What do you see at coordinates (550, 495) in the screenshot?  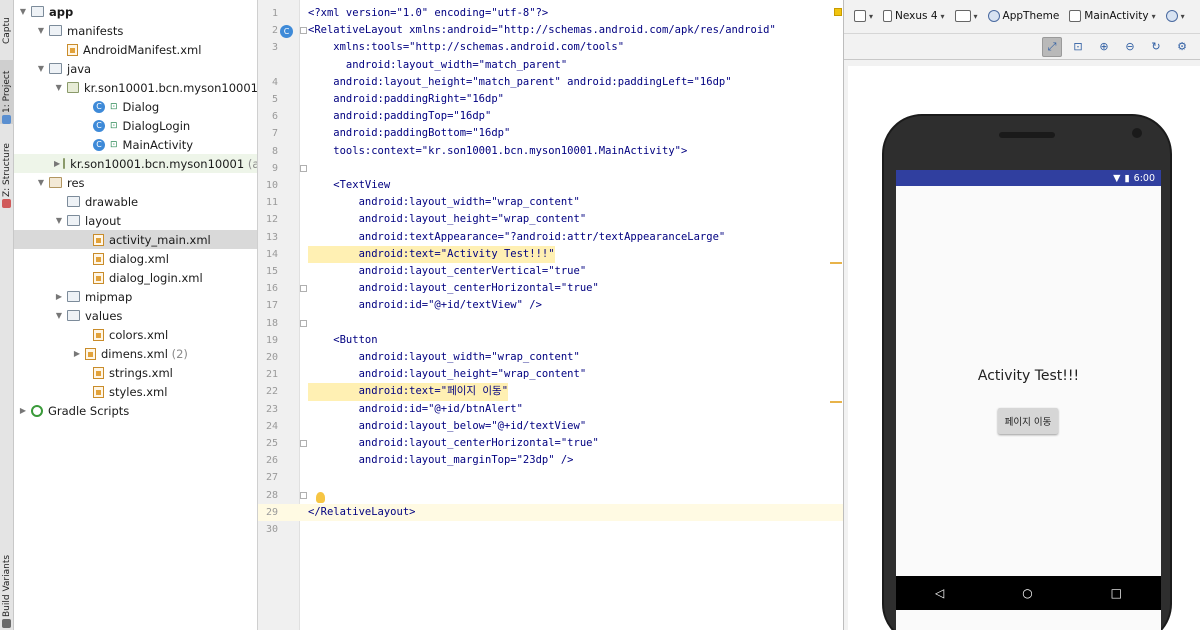 I see `code-line: 28` at bounding box center [550, 495].